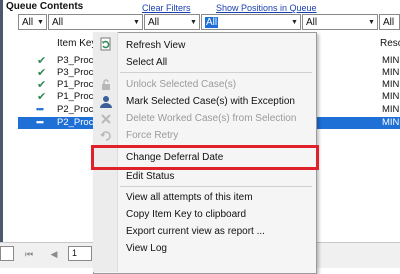 This screenshot has width=400, height=274. What do you see at coordinates (146, 248) in the screenshot?
I see `menu-item-view-log: View Log` at bounding box center [146, 248].